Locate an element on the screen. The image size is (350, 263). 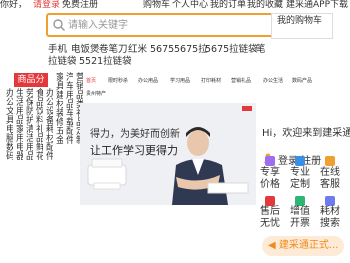
category-item: 生活用品家用电器 is located at coordinates (18, 143).